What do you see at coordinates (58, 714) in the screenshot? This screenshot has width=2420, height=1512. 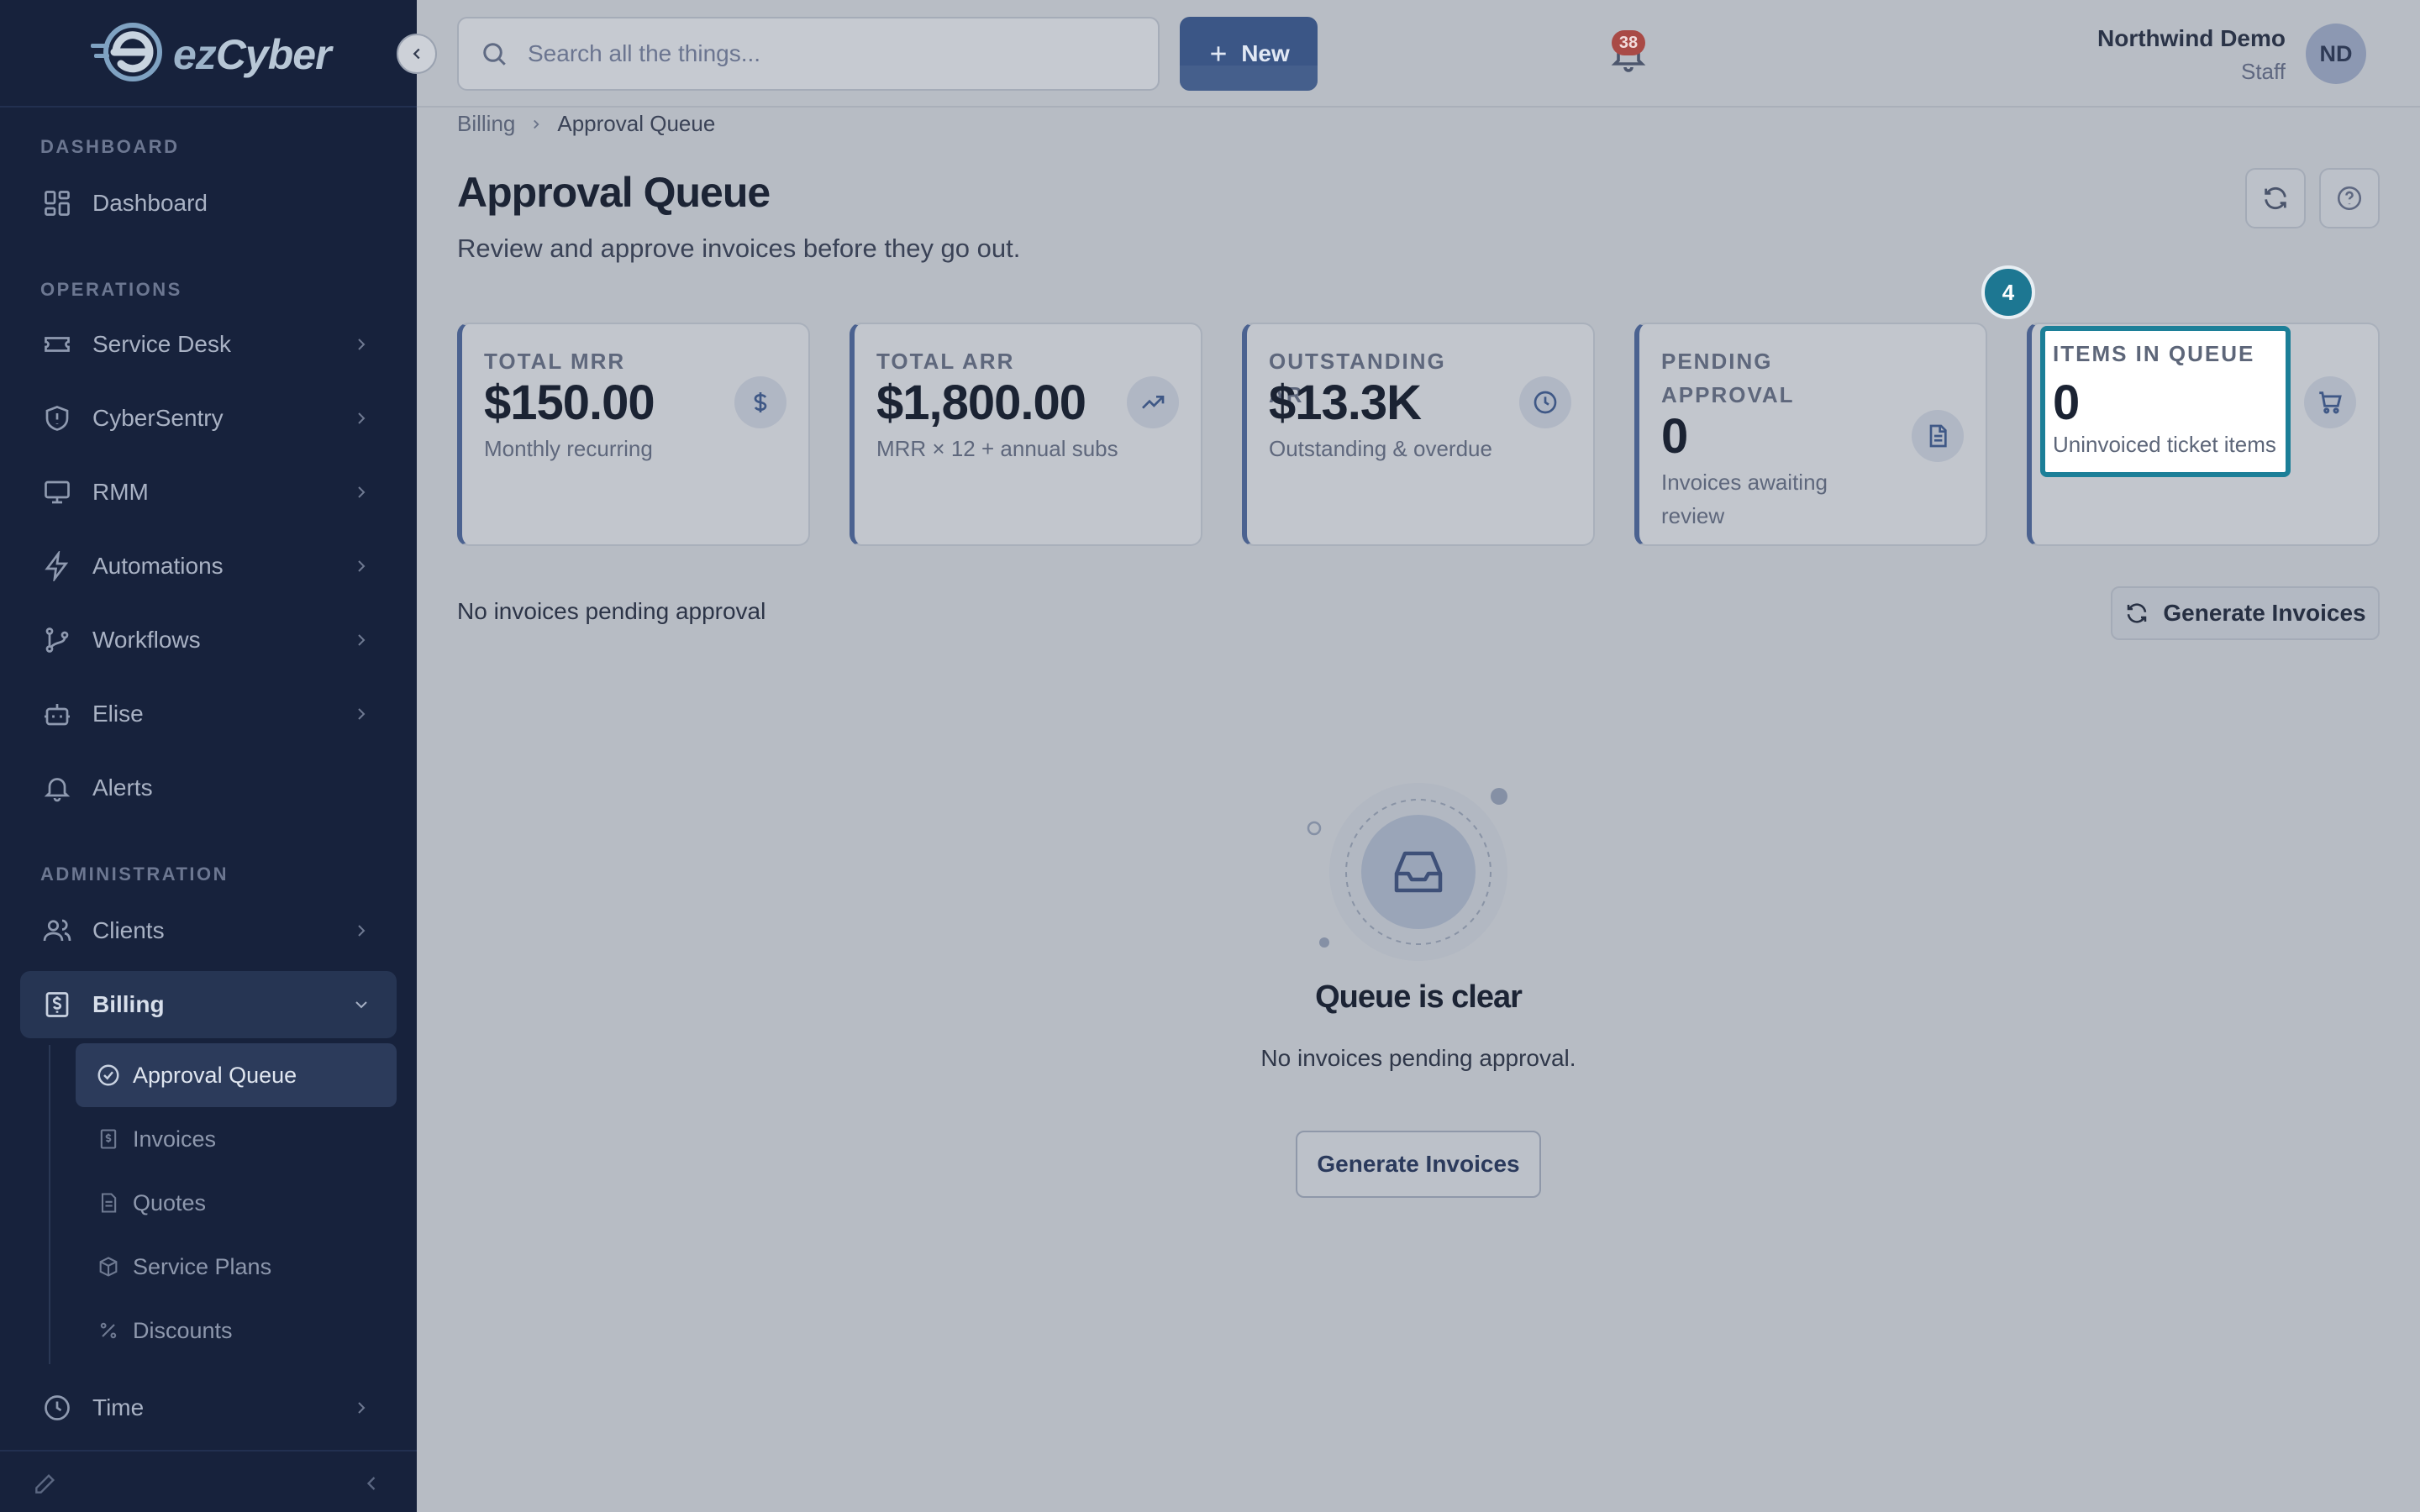 I see `bot-icon` at bounding box center [58, 714].